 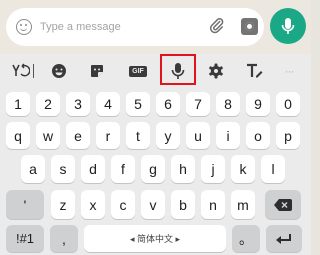 I want to click on key-u: u, so click(x=198, y=135).